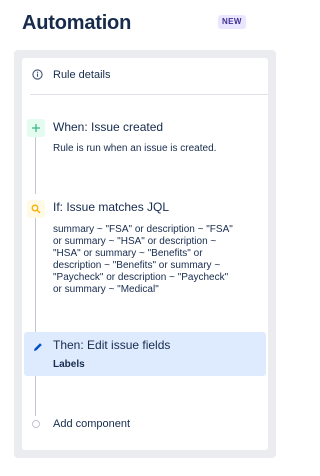  What do you see at coordinates (149, 94) in the screenshot?
I see `divider` at bounding box center [149, 94].